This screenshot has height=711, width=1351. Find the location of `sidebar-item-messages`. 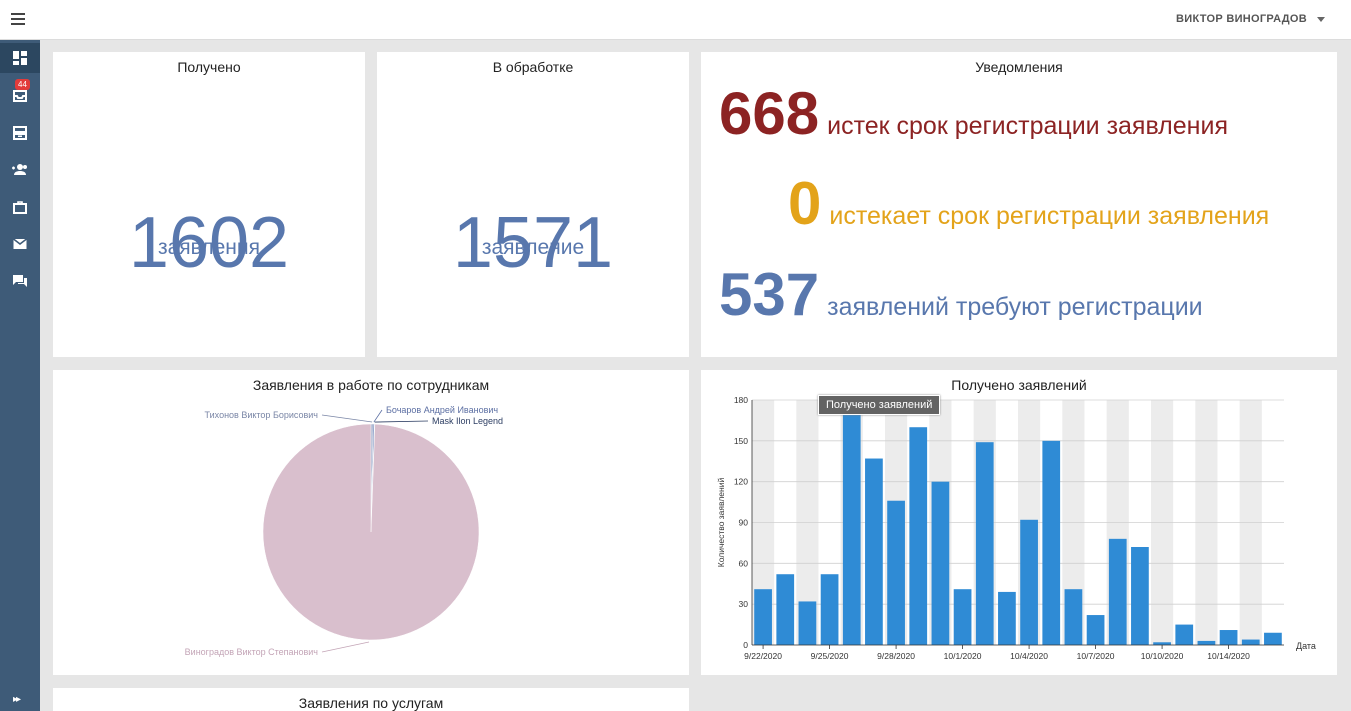

sidebar-item-messages is located at coordinates (20, 281).